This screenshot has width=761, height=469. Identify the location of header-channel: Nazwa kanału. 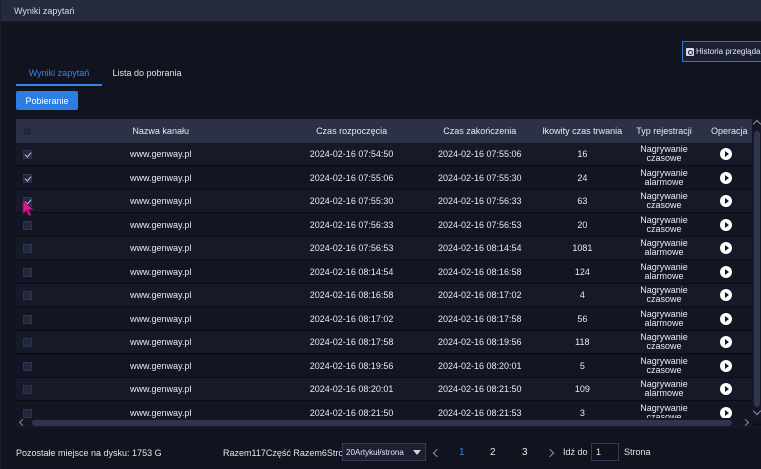
(160, 131).